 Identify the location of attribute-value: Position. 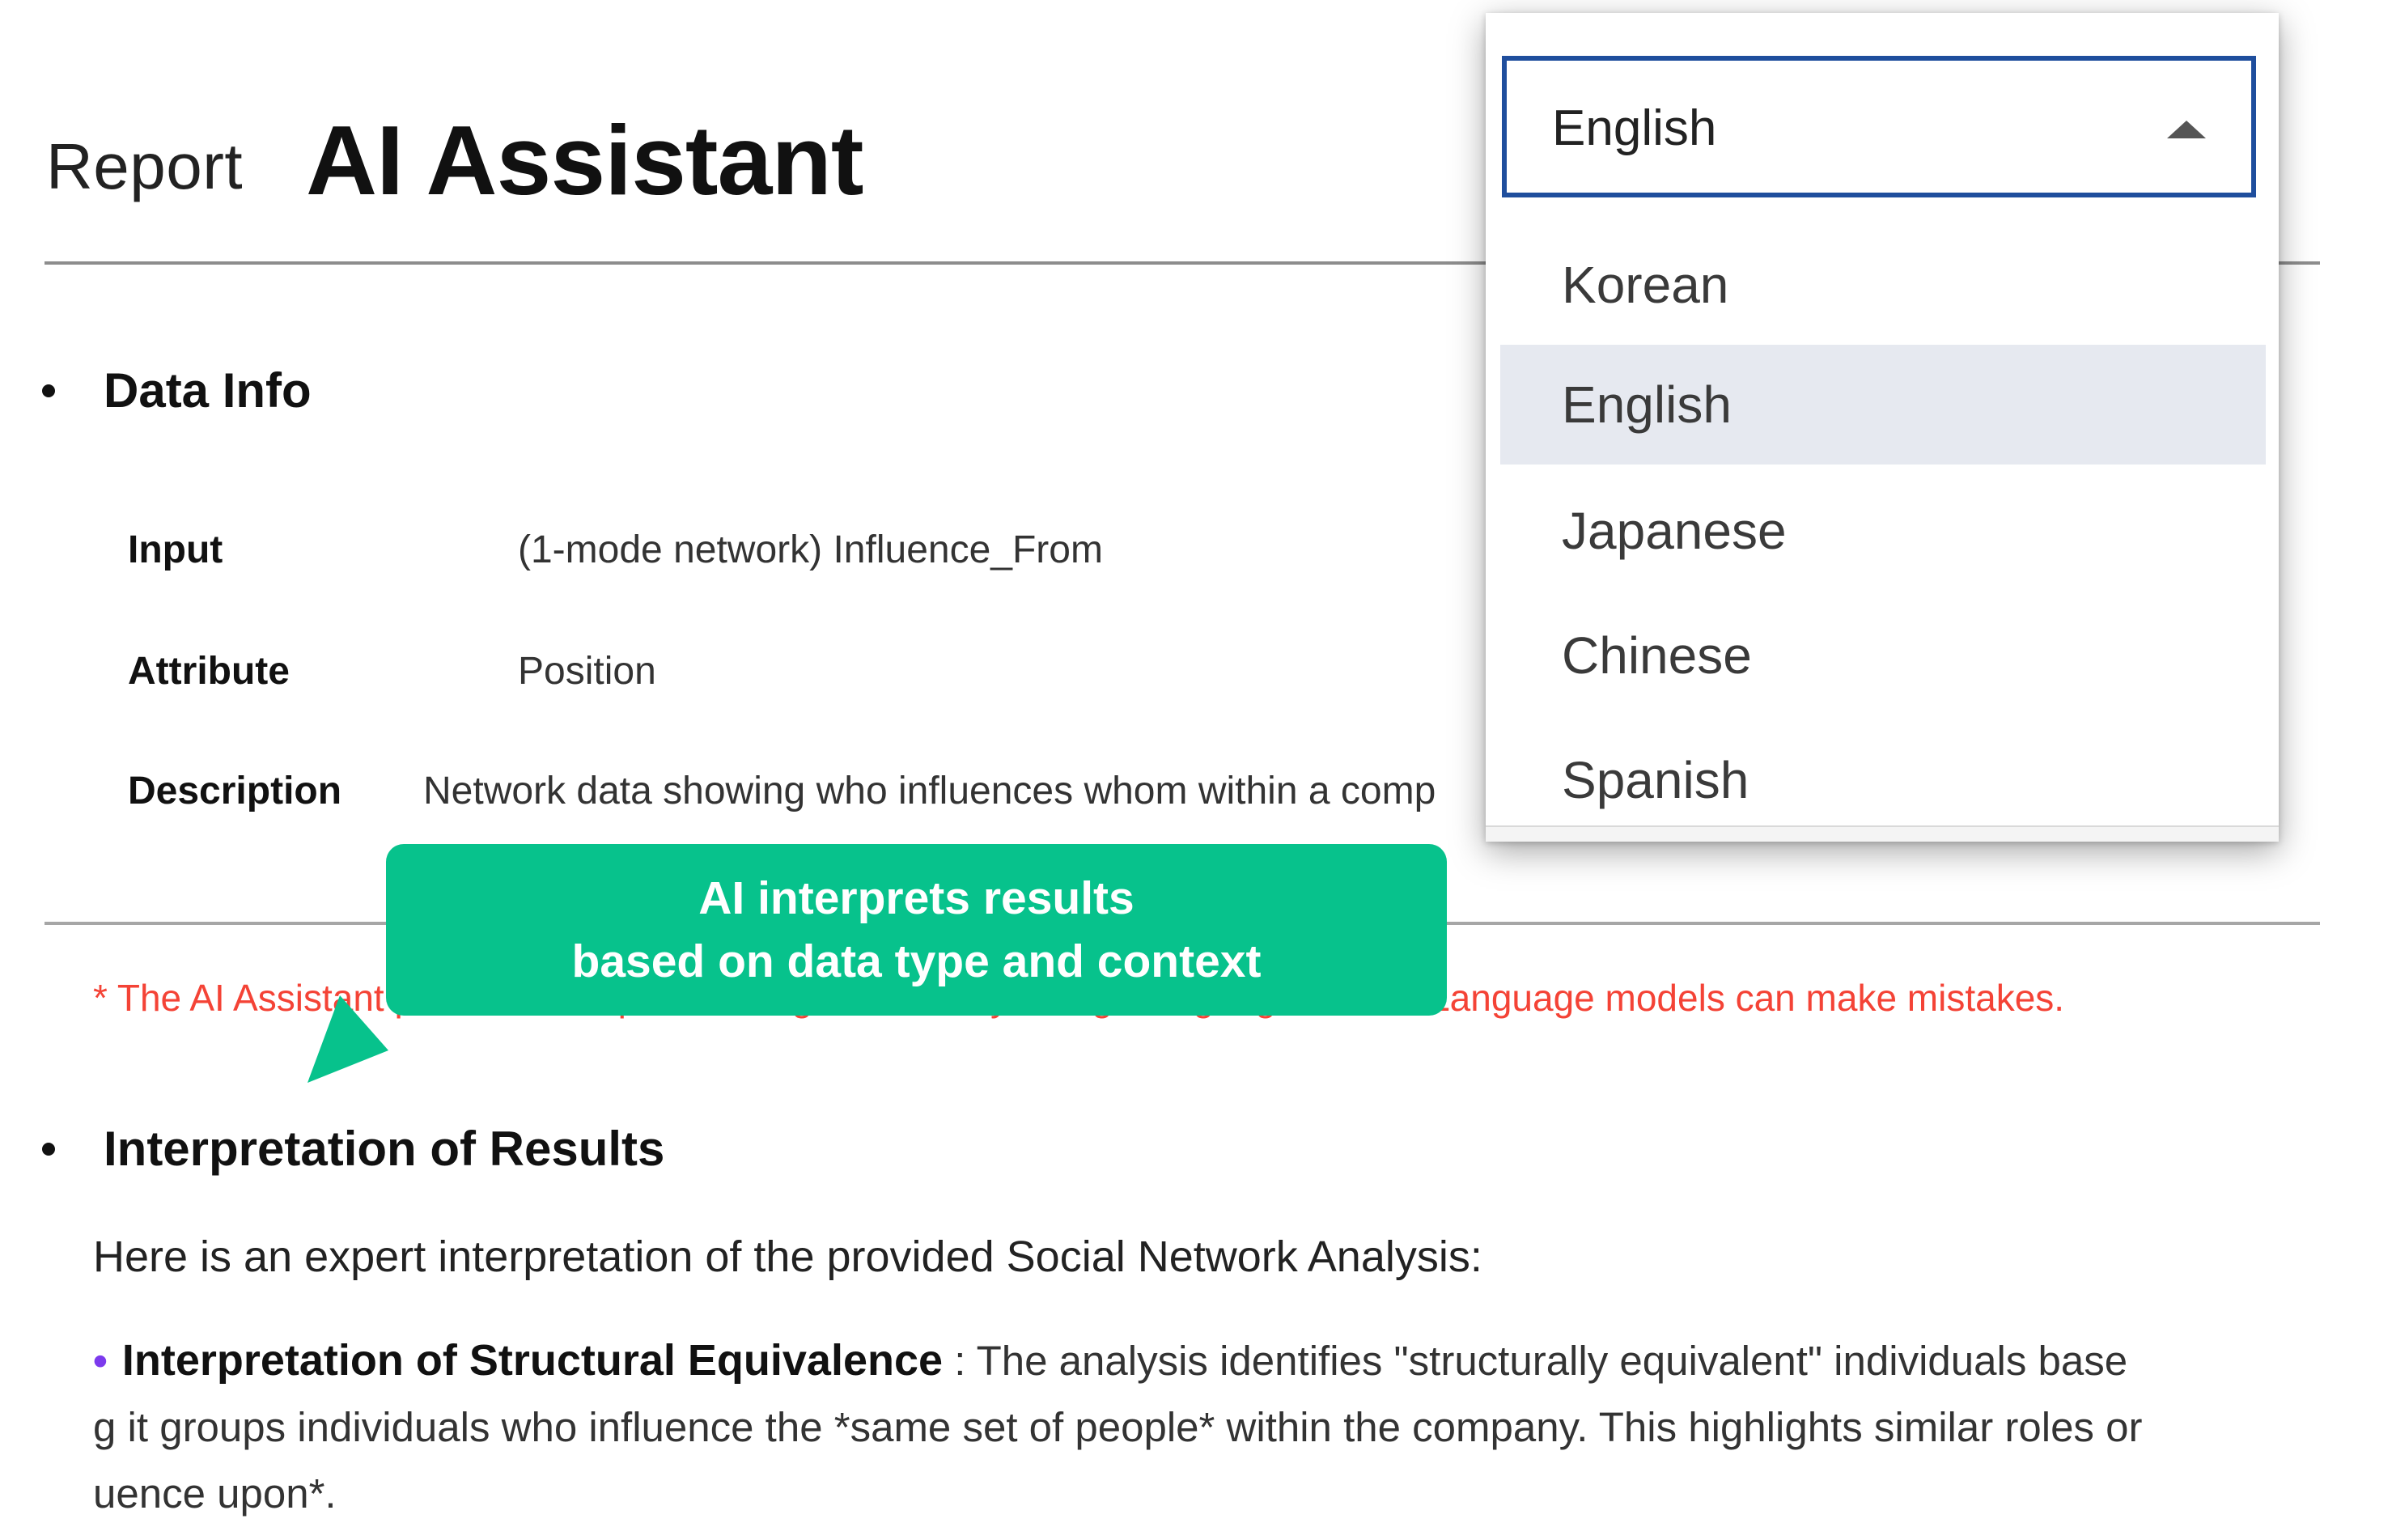
(587, 671).